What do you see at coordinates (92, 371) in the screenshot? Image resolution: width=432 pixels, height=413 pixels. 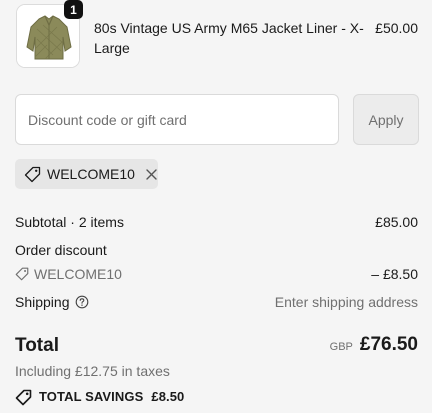 I see `taxes-note: Including £12.75 in taxes` at bounding box center [92, 371].